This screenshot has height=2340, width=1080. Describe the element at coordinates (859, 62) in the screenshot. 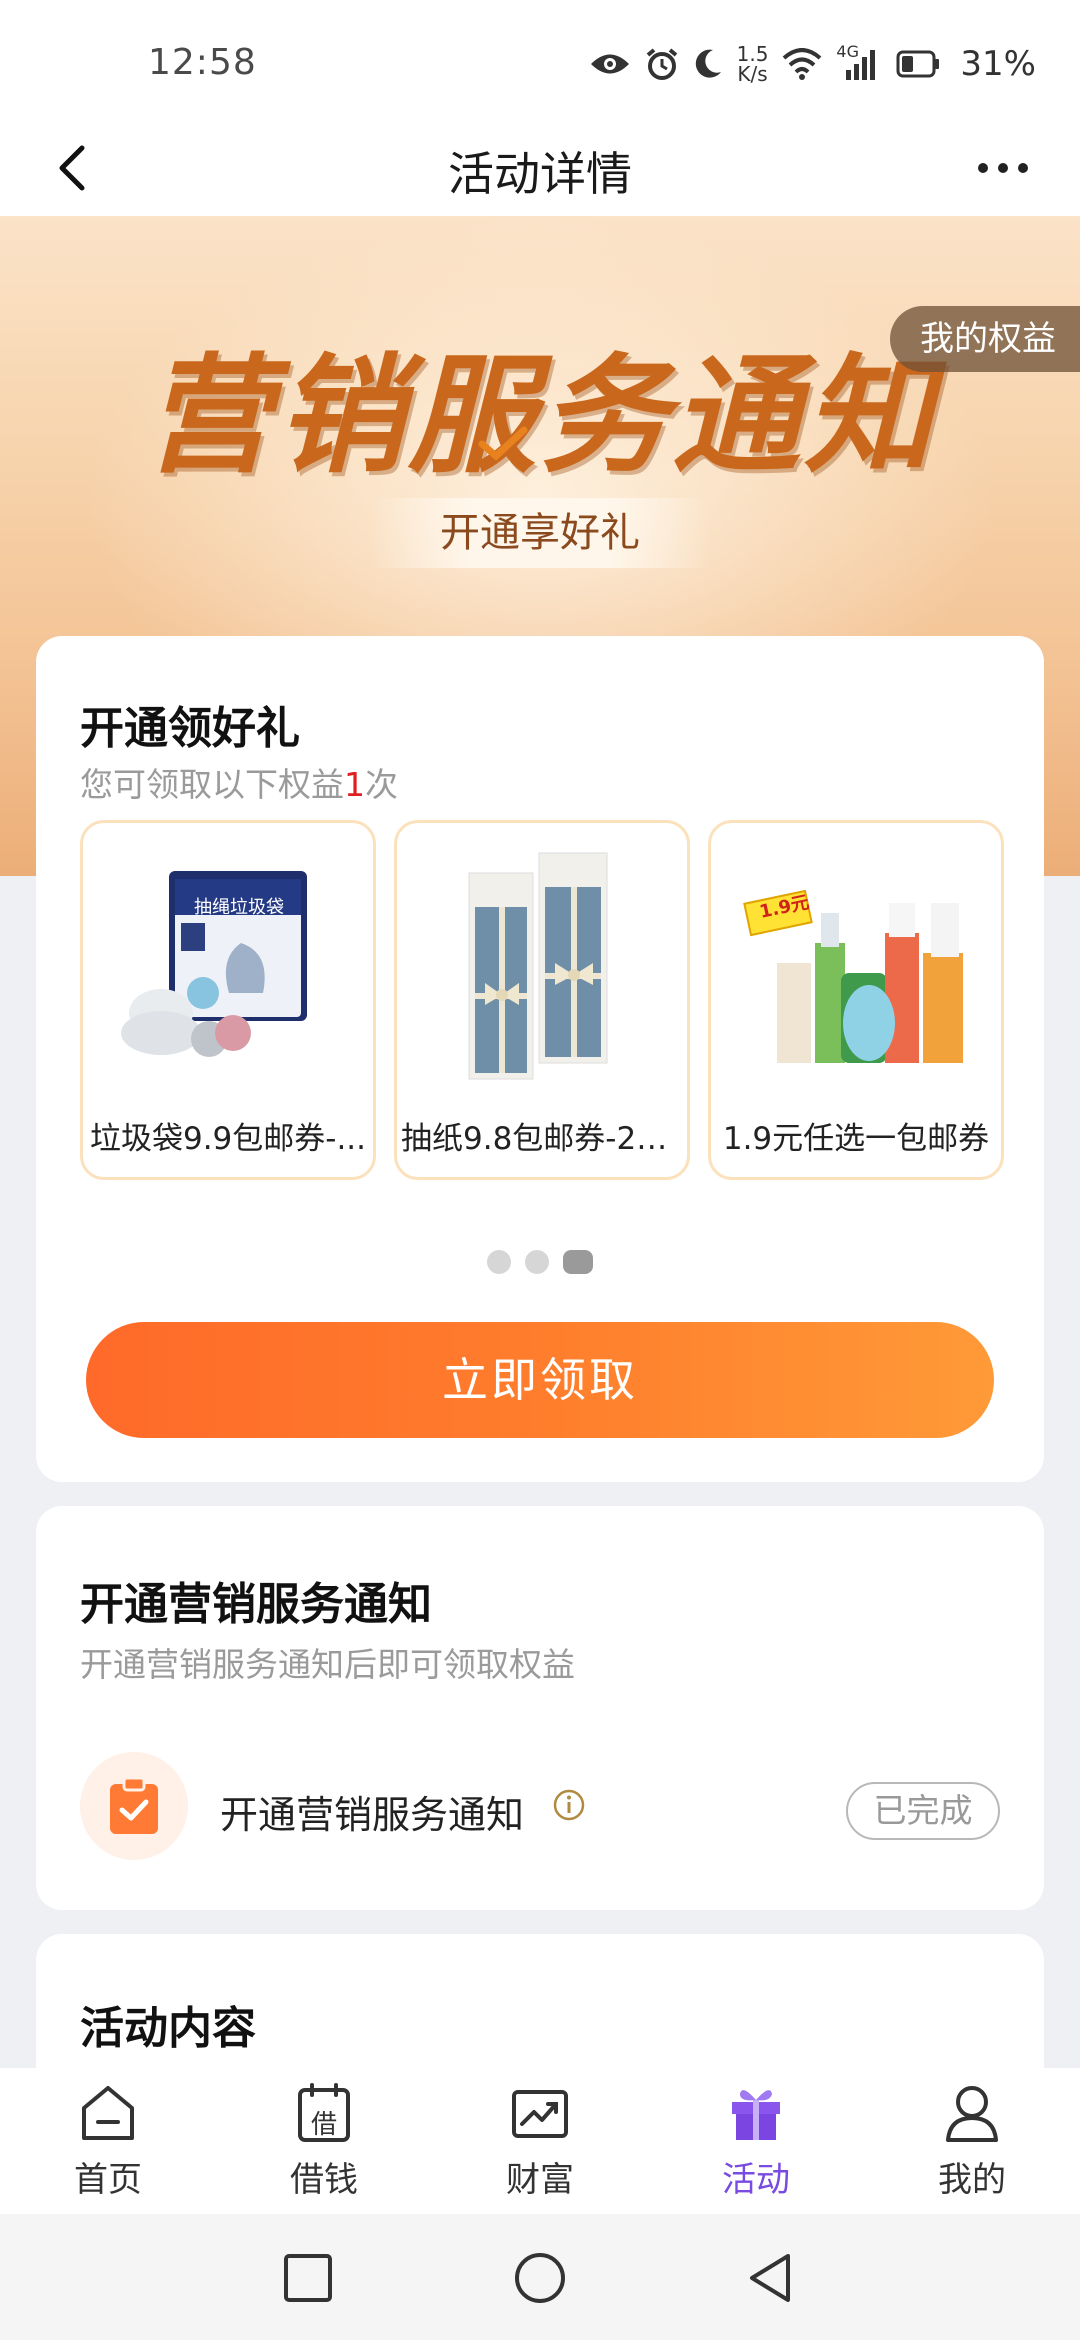

I see `cell-signal-icon: 4G` at that location.